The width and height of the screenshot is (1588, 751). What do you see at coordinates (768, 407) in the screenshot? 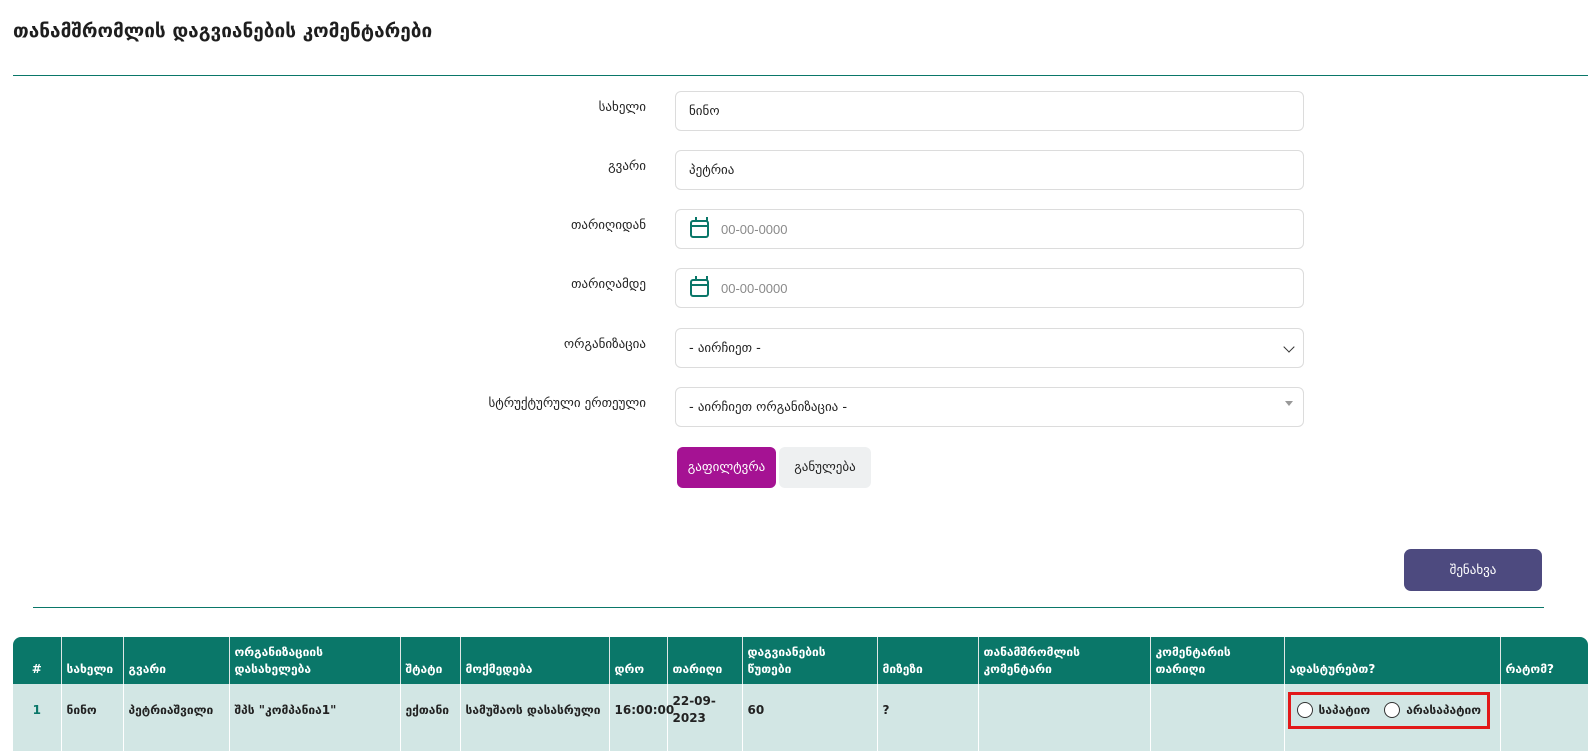
I see `structural-unit-selected: - აირჩიეთ ორგანიზაცია -` at bounding box center [768, 407].